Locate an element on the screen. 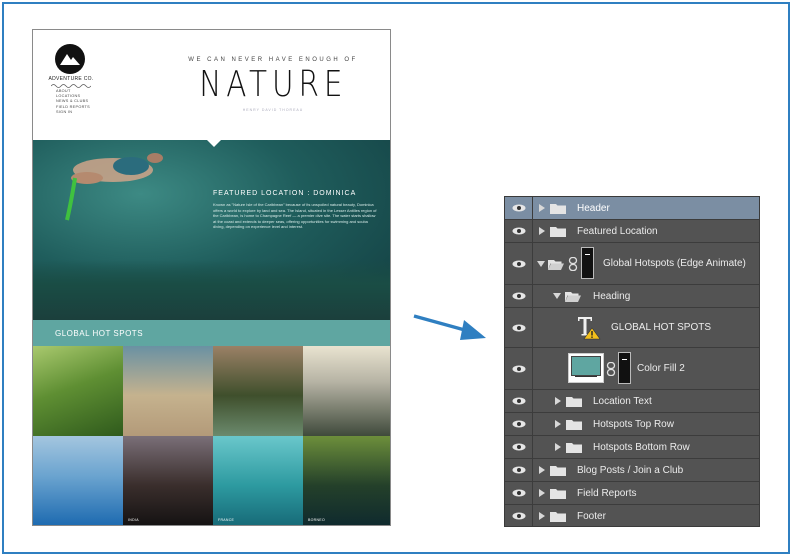  layer-row-global-hotspots: Global Hotspots (Edge Animate) is located at coordinates (632, 264).